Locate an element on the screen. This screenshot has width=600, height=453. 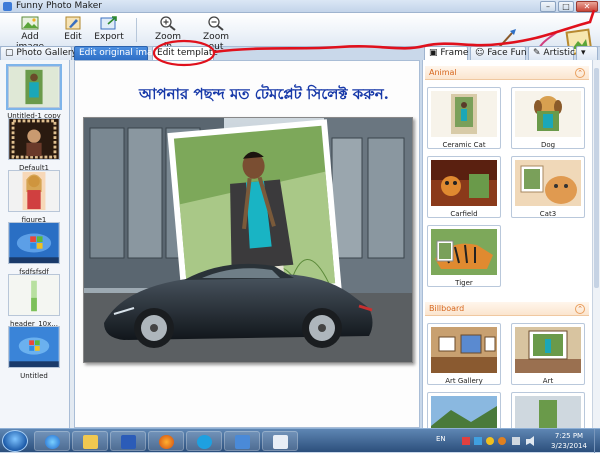
gallery-item: Untitled-1 copy is located at coordinates (34, 92).